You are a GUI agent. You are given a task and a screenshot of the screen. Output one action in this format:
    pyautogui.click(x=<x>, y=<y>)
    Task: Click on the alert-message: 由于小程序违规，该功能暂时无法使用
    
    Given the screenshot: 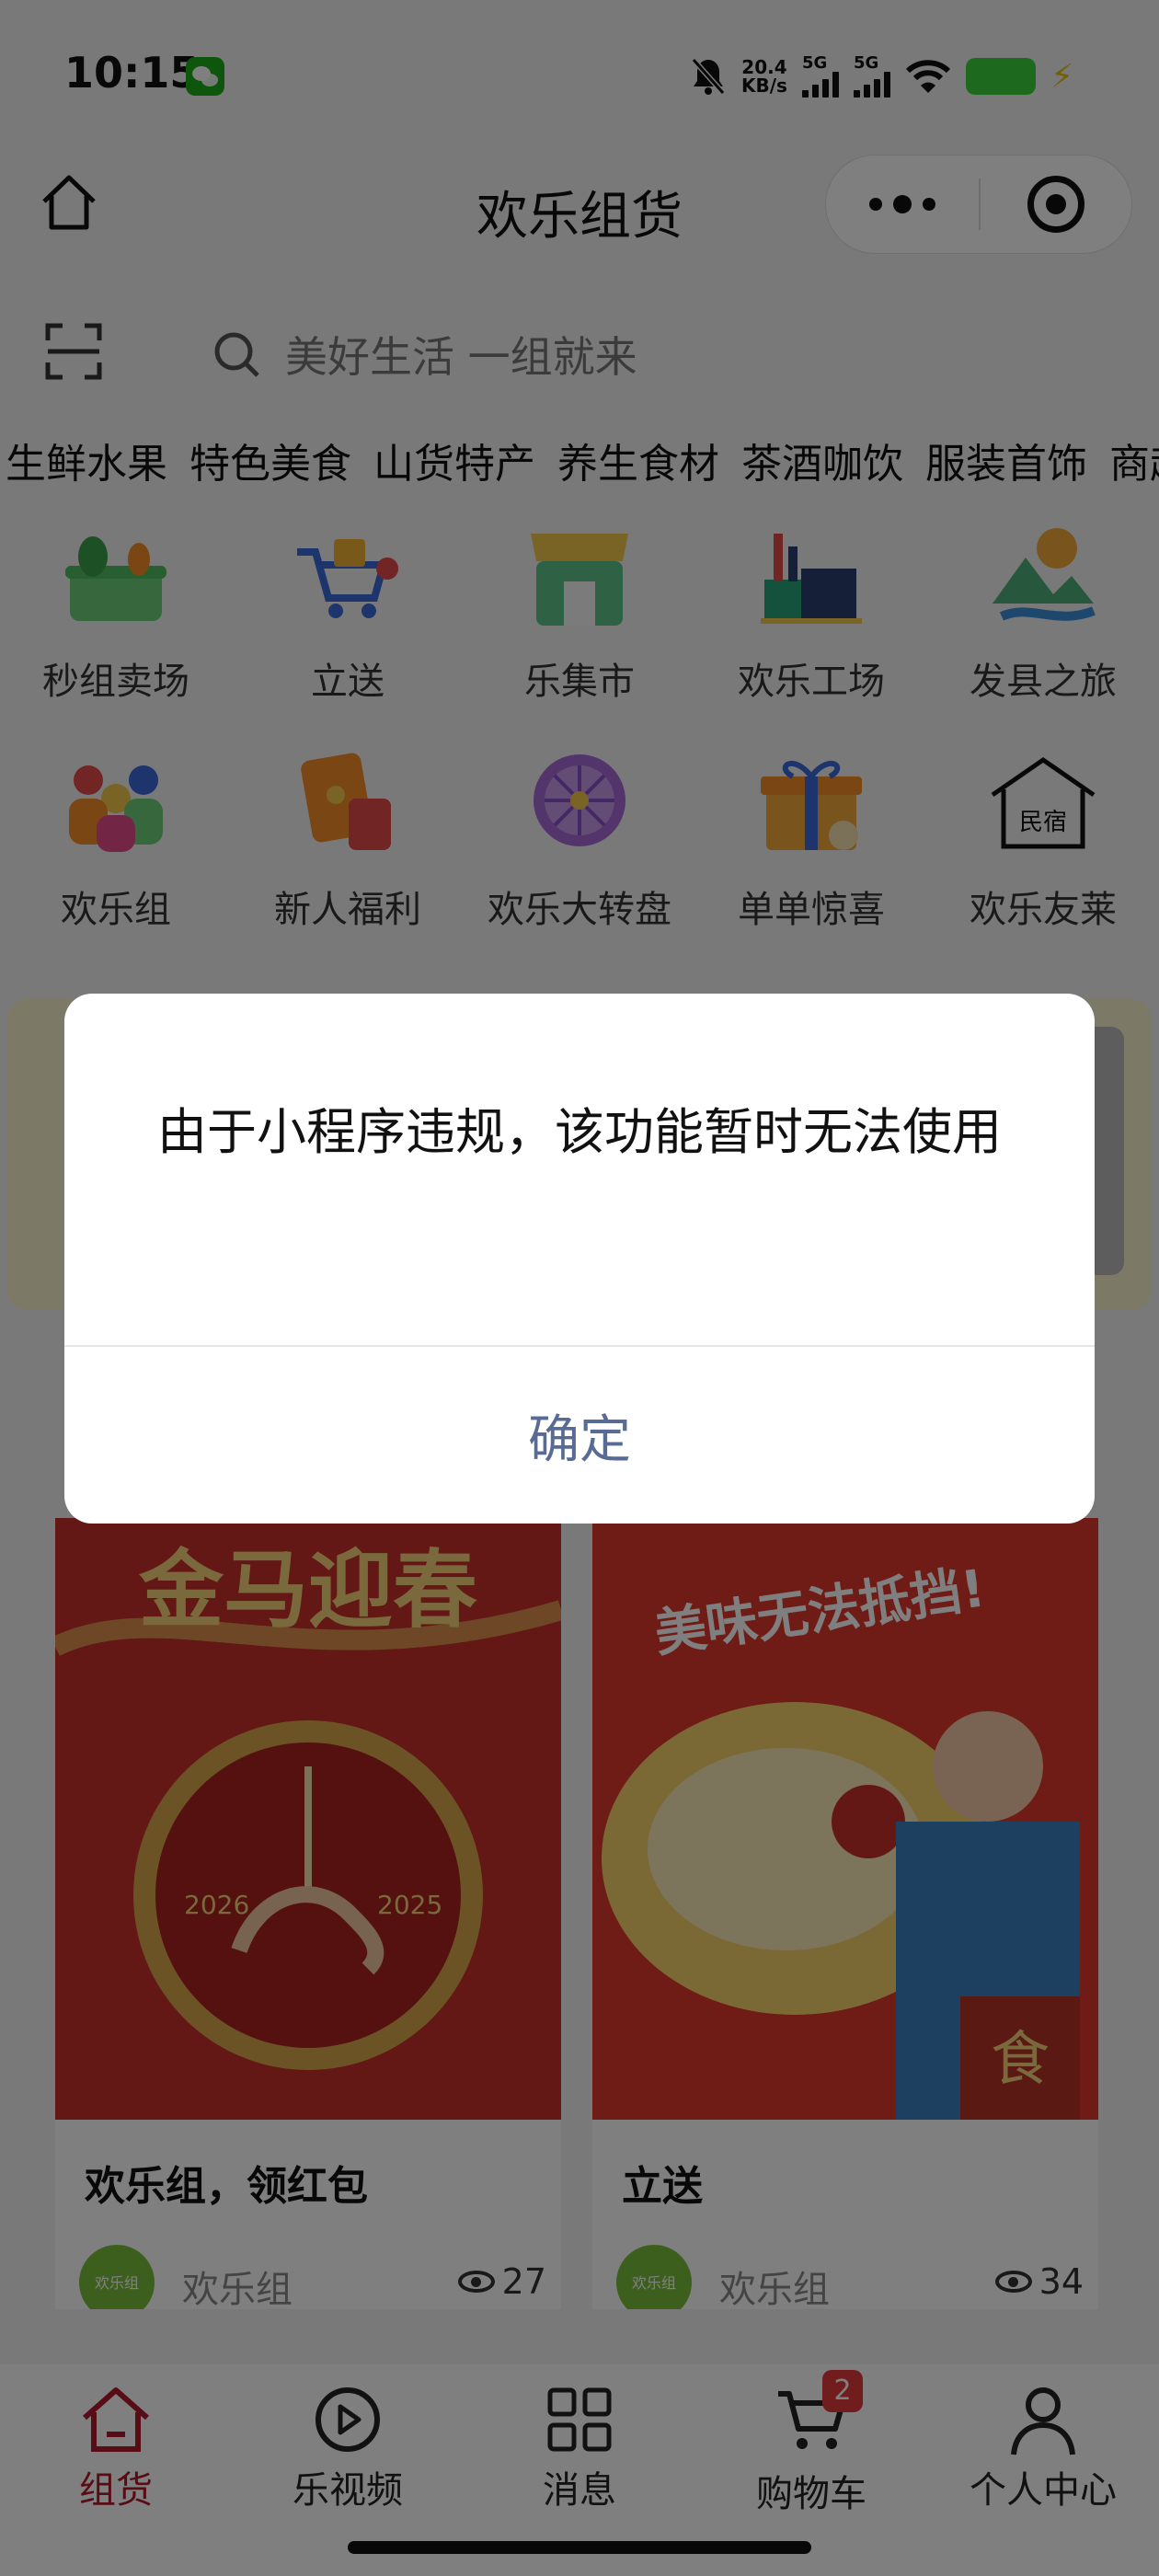 What is the action you would take?
    pyautogui.click(x=579, y=1132)
    